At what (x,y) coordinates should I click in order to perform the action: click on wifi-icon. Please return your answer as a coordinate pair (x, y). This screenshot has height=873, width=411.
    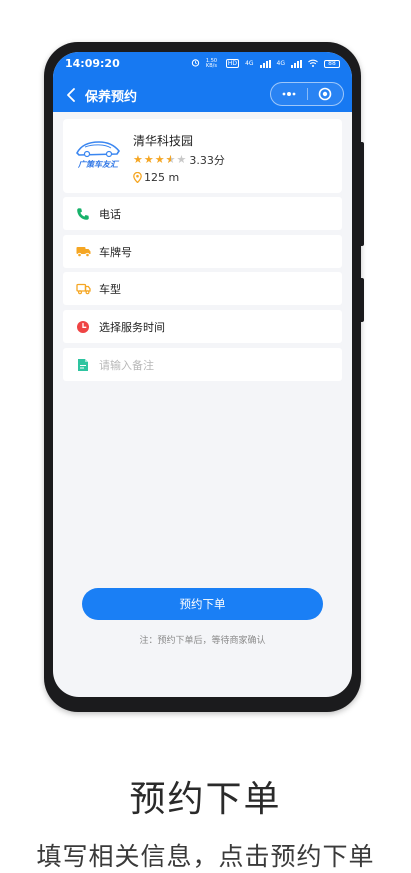
    Looking at the image, I should click on (313, 64).